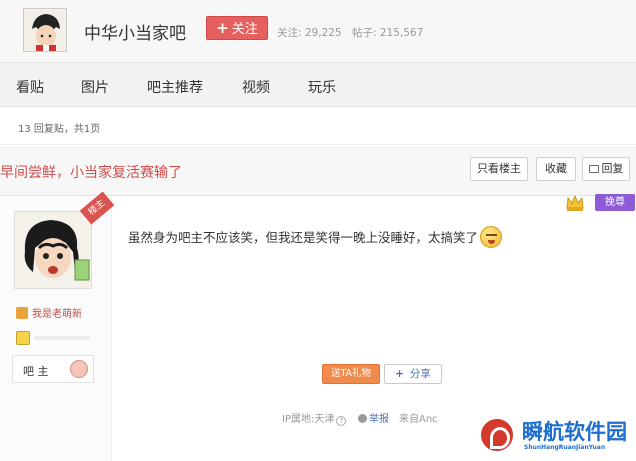 The height and width of the screenshot is (461, 636). I want to click on username: 我是老萌新, so click(57, 314).